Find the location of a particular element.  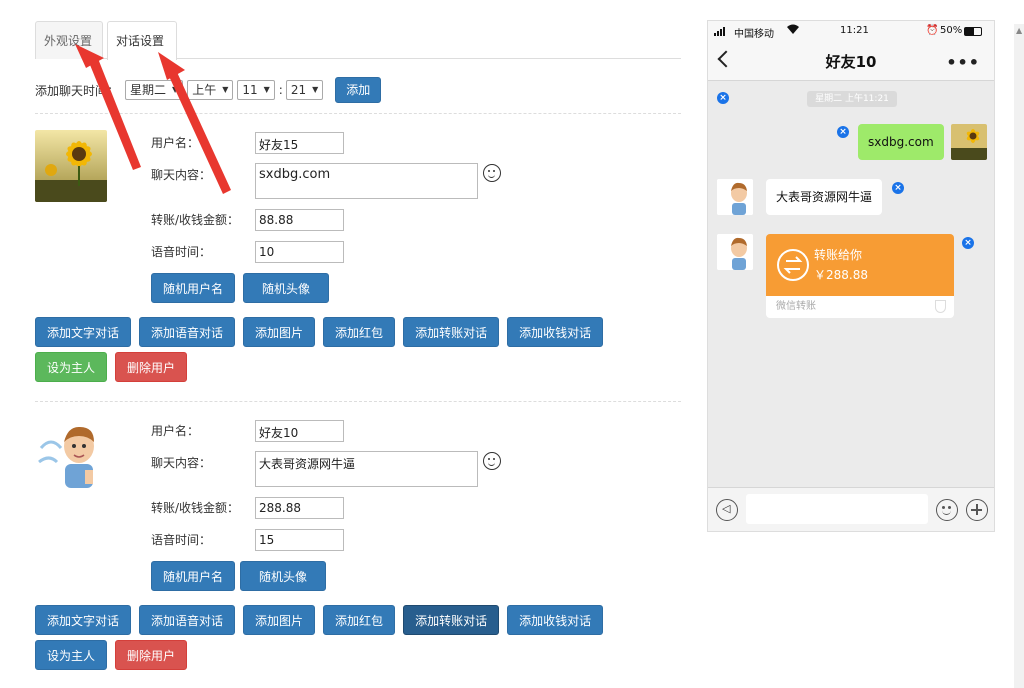

transfer-icon is located at coordinates (793, 265).